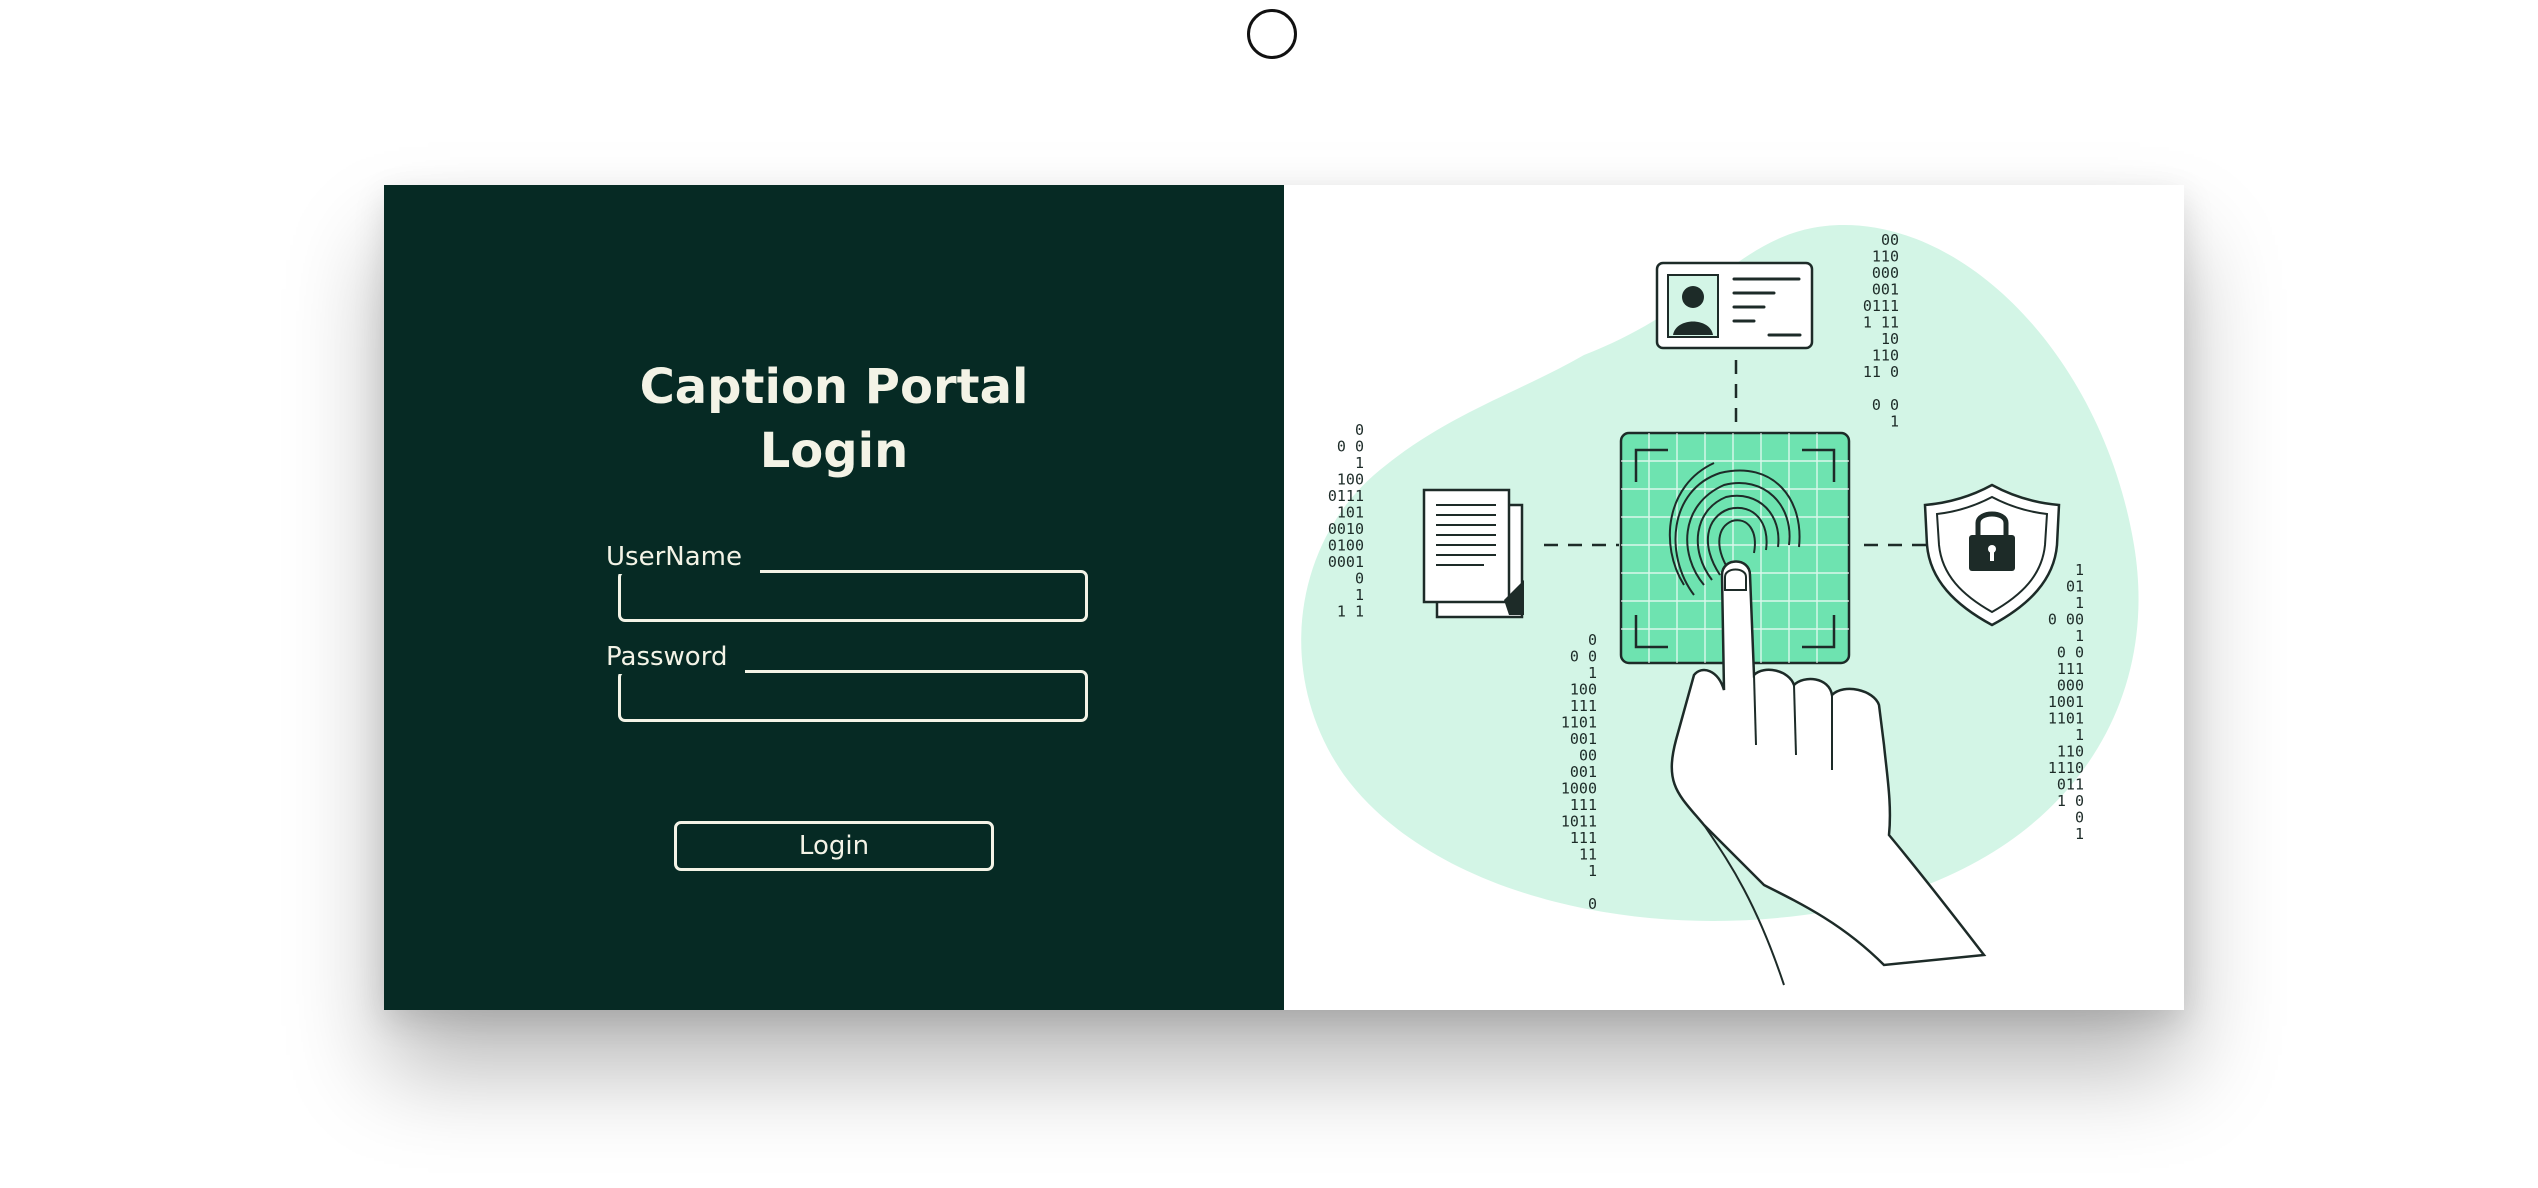  Describe the element at coordinates (2070, 785) in the screenshot. I see `binary-digit-row: 011` at that location.